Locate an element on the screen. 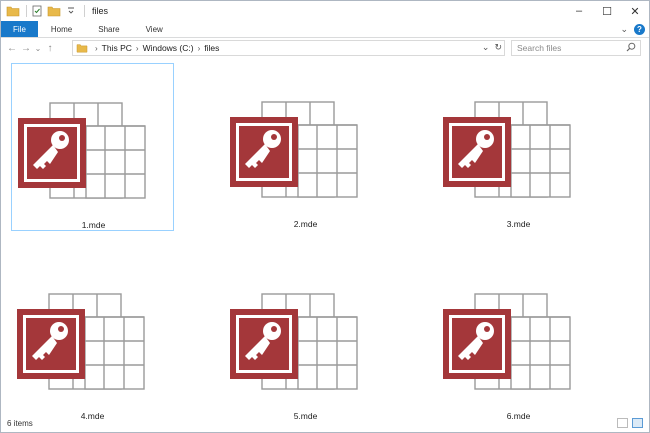 The height and width of the screenshot is (433, 650). file-name: 1.mde is located at coordinates (93, 225).